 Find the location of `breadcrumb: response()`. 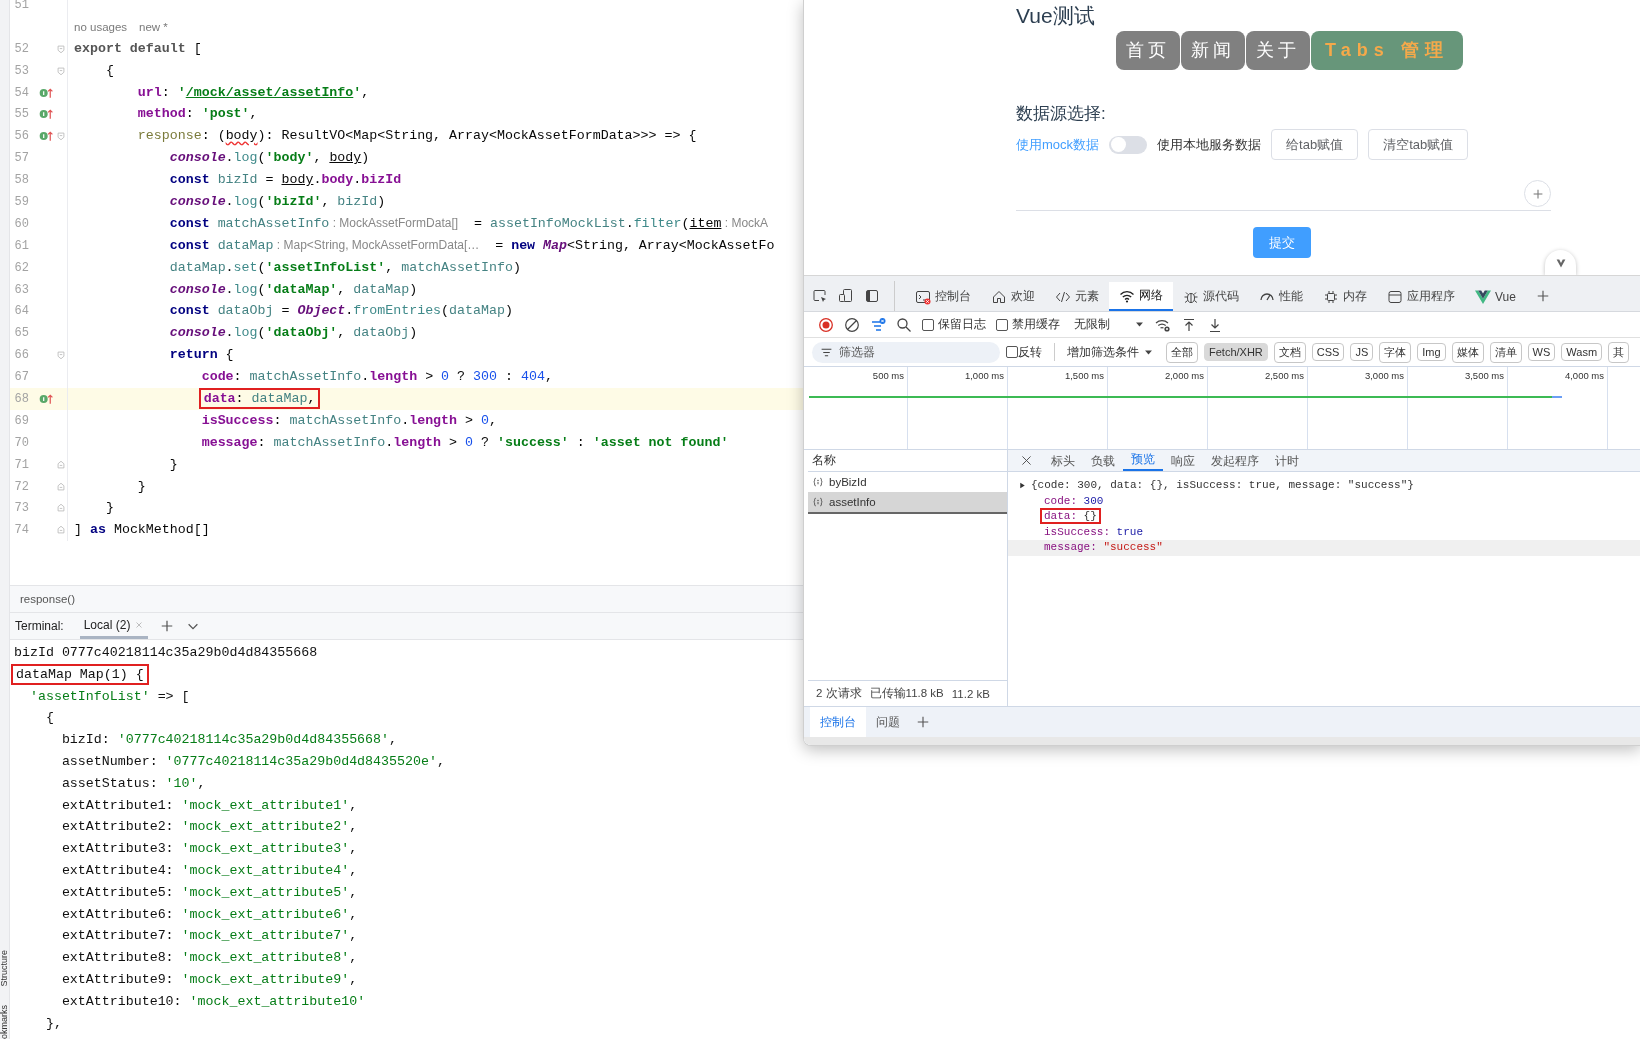

breadcrumb: response() is located at coordinates (47, 599).